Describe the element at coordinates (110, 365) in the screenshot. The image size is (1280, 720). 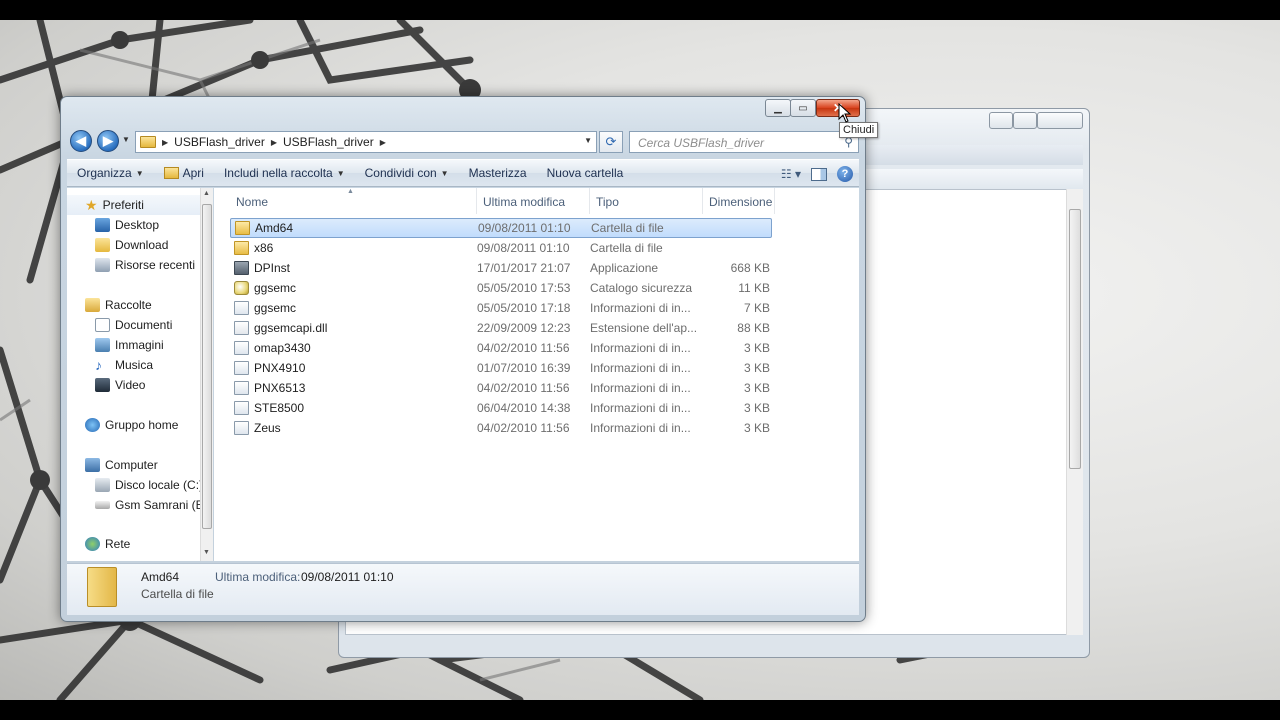
I see `nav-music: ♪ Musica` at that location.